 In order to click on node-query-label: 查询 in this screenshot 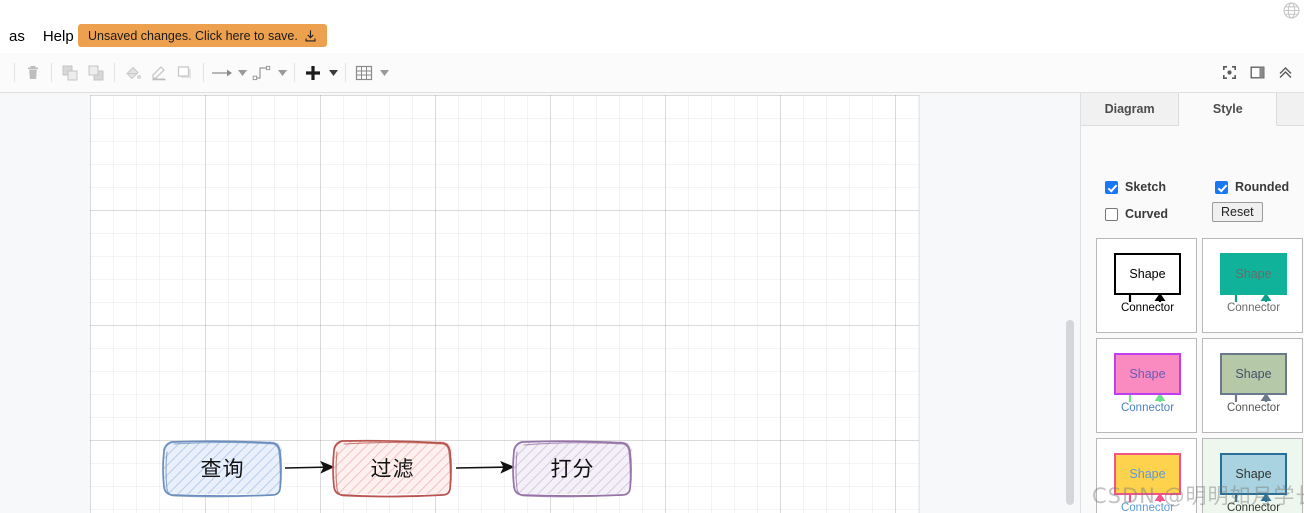, I will do `click(222, 468)`.